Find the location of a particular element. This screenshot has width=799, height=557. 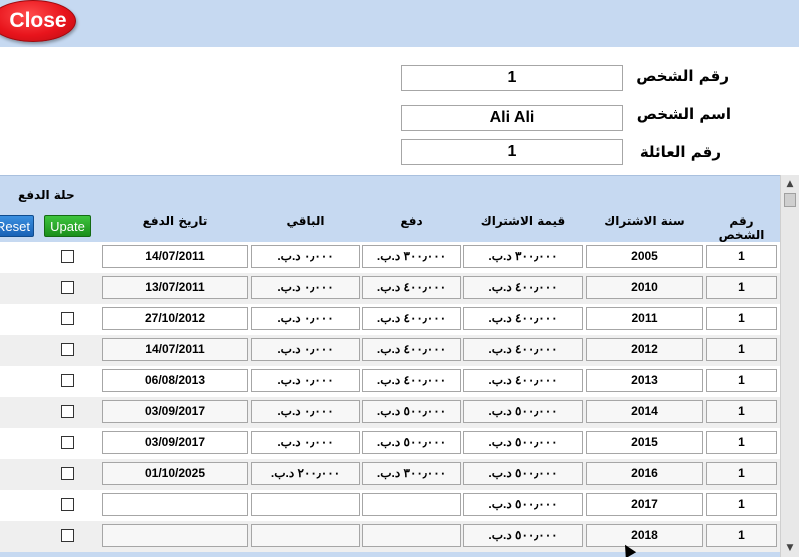

table-row: 1 2018 ٥٠٠٫٠٠٠ د.ب. is located at coordinates (390, 536).